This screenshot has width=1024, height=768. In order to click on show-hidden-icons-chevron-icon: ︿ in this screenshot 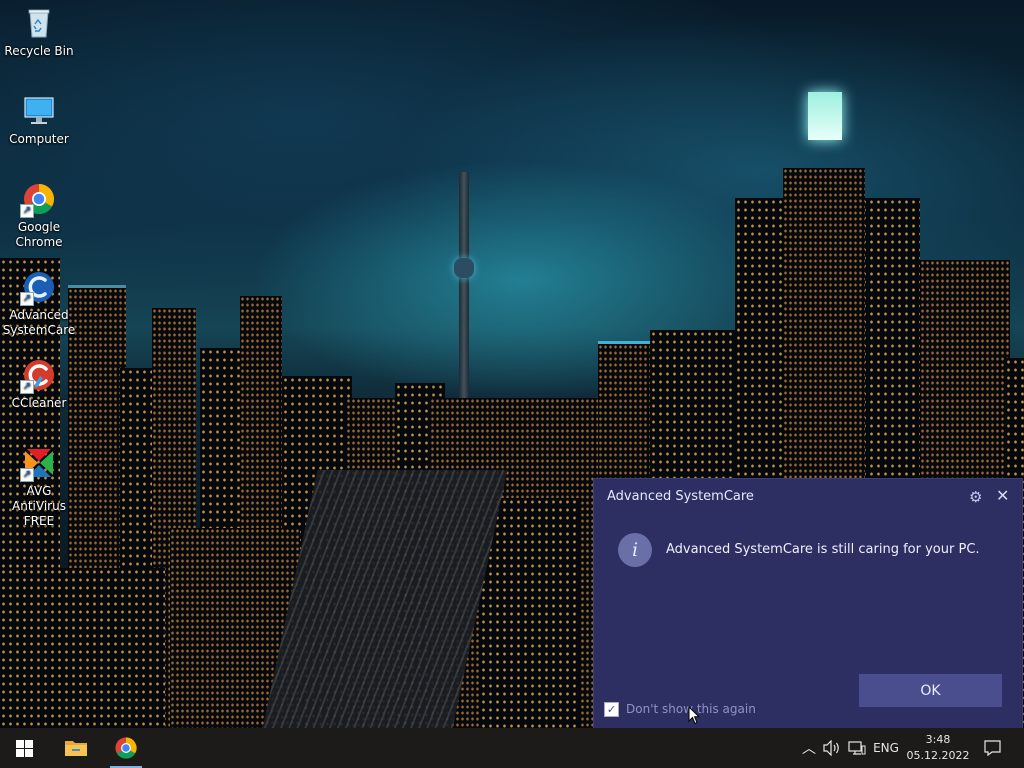, I will do `click(809, 748)`.